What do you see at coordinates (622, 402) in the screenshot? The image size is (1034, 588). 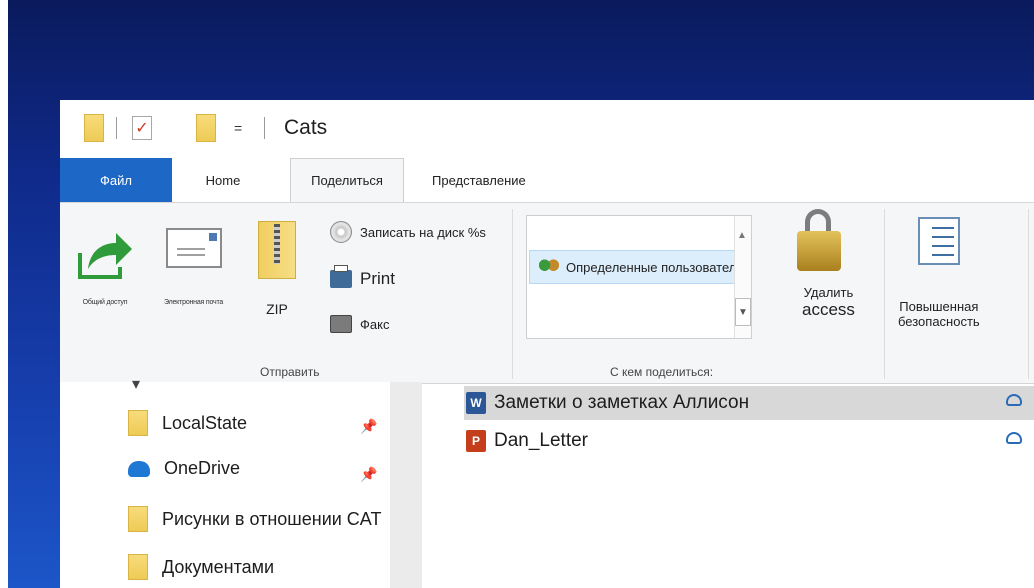 I see `file-name: Заметки о заметках Аллисон` at bounding box center [622, 402].